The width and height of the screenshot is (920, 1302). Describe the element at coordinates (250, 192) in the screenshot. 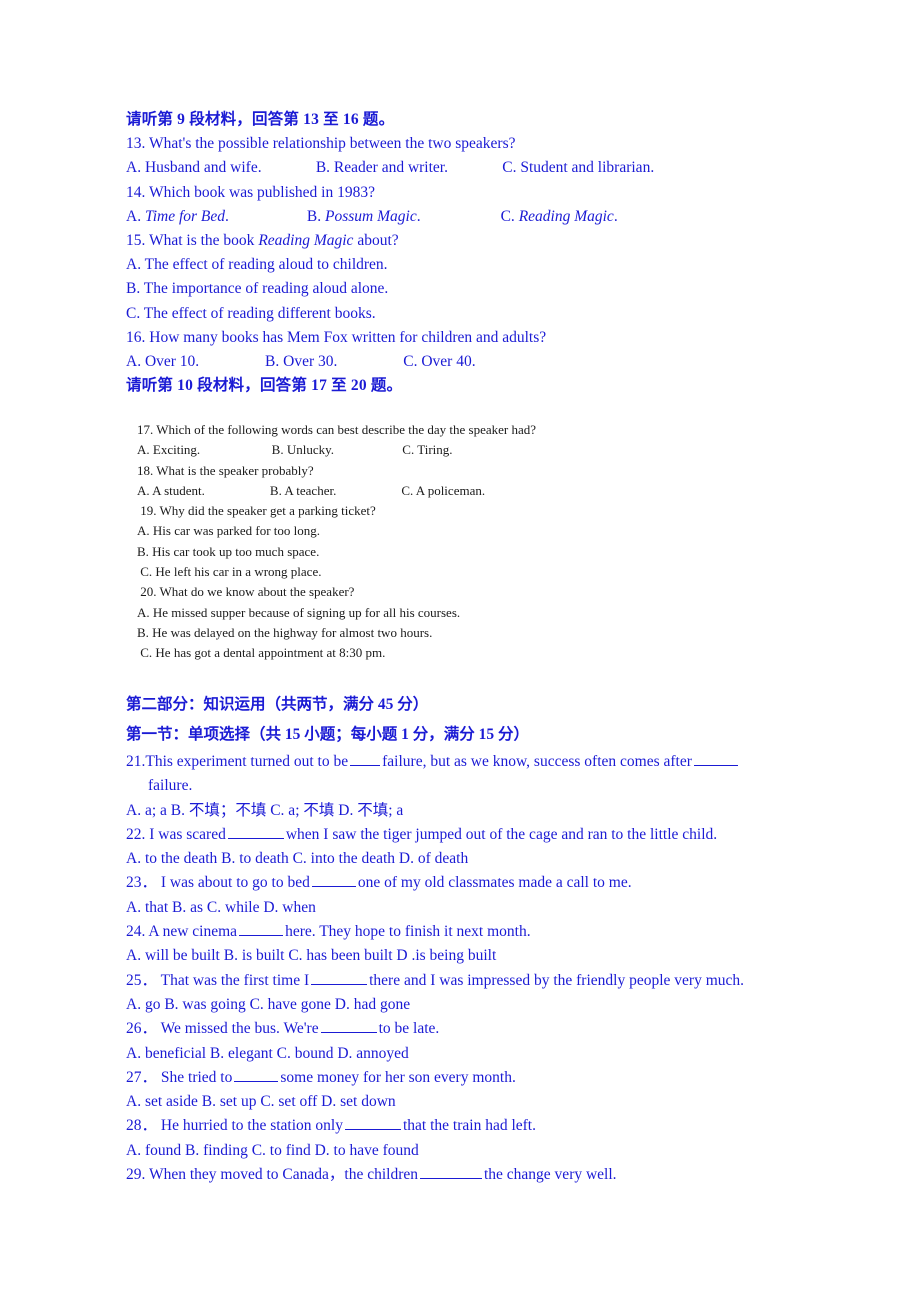

I see `question-14-stem: 14. Which book was published in 1983?` at that location.